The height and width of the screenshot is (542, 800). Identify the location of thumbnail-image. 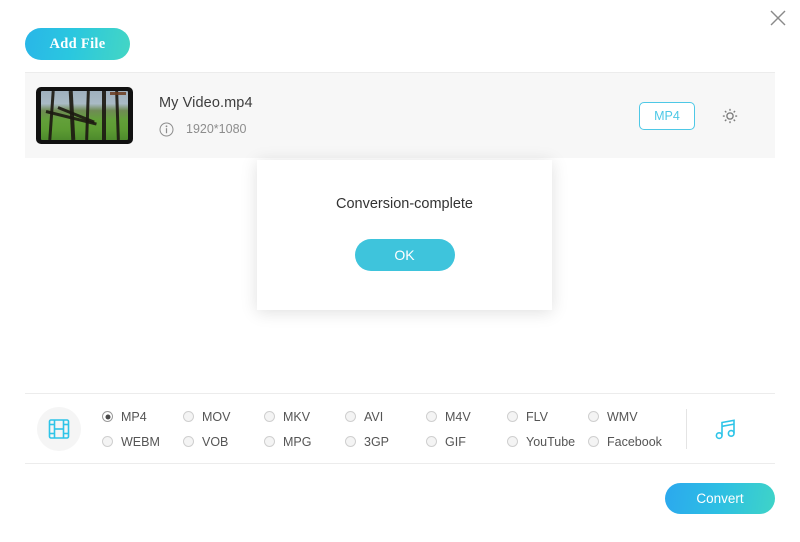
(84, 115).